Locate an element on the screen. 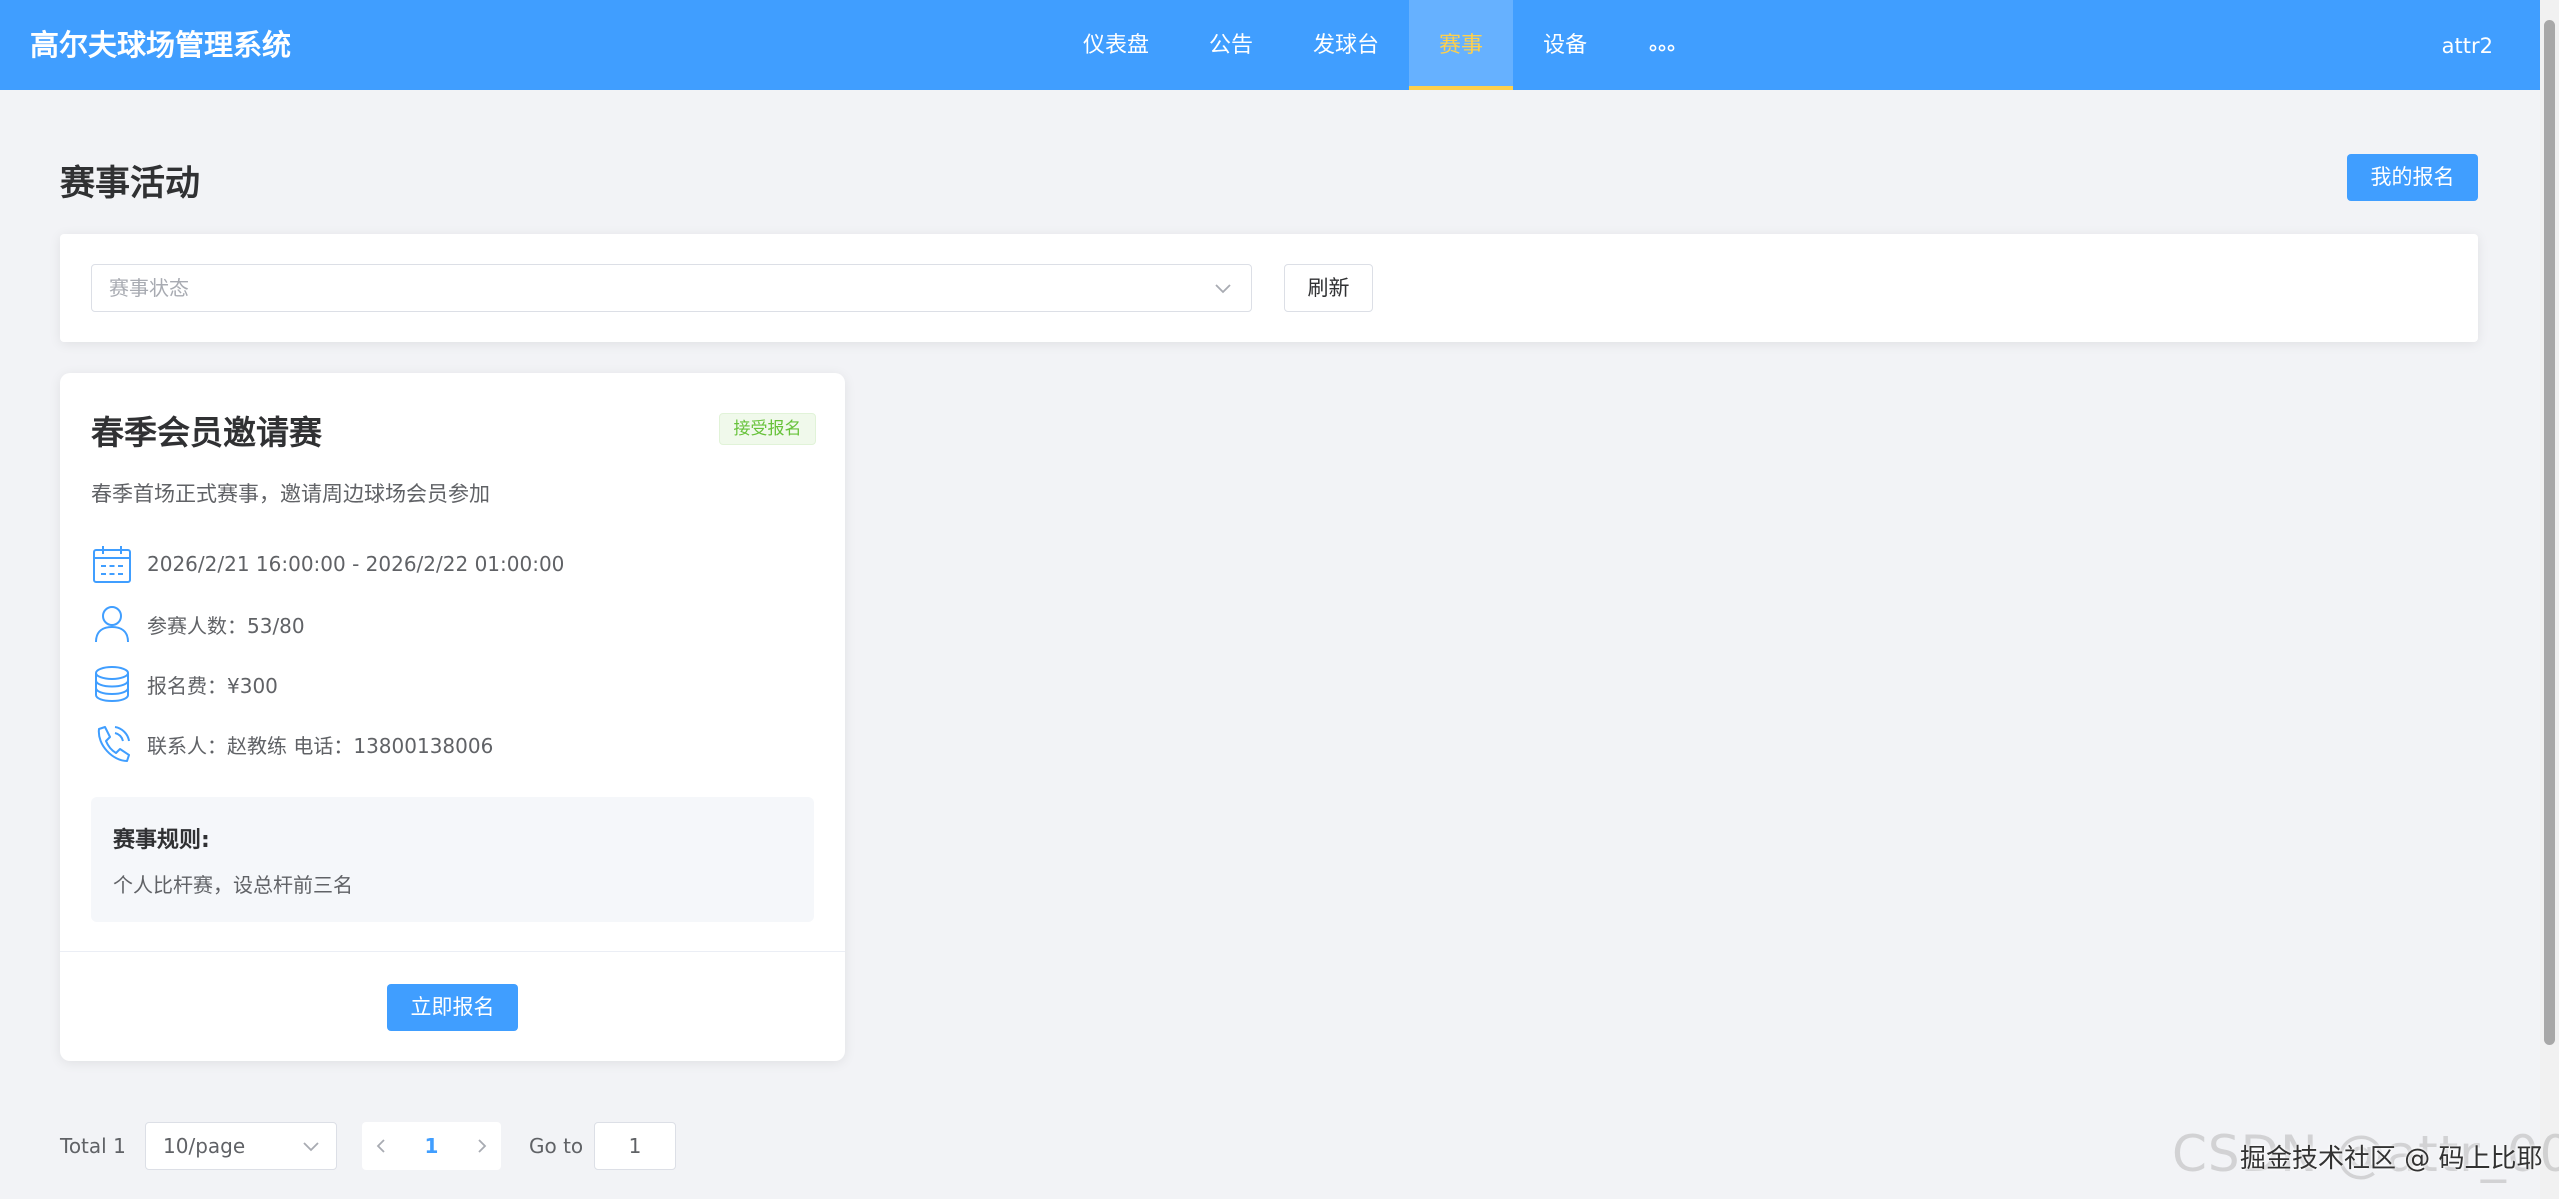 The height and width of the screenshot is (1199, 2559). event-time-row: 2026/2/21 16:00:00 - 2026/2/22 01:00:00 is located at coordinates (327, 564).